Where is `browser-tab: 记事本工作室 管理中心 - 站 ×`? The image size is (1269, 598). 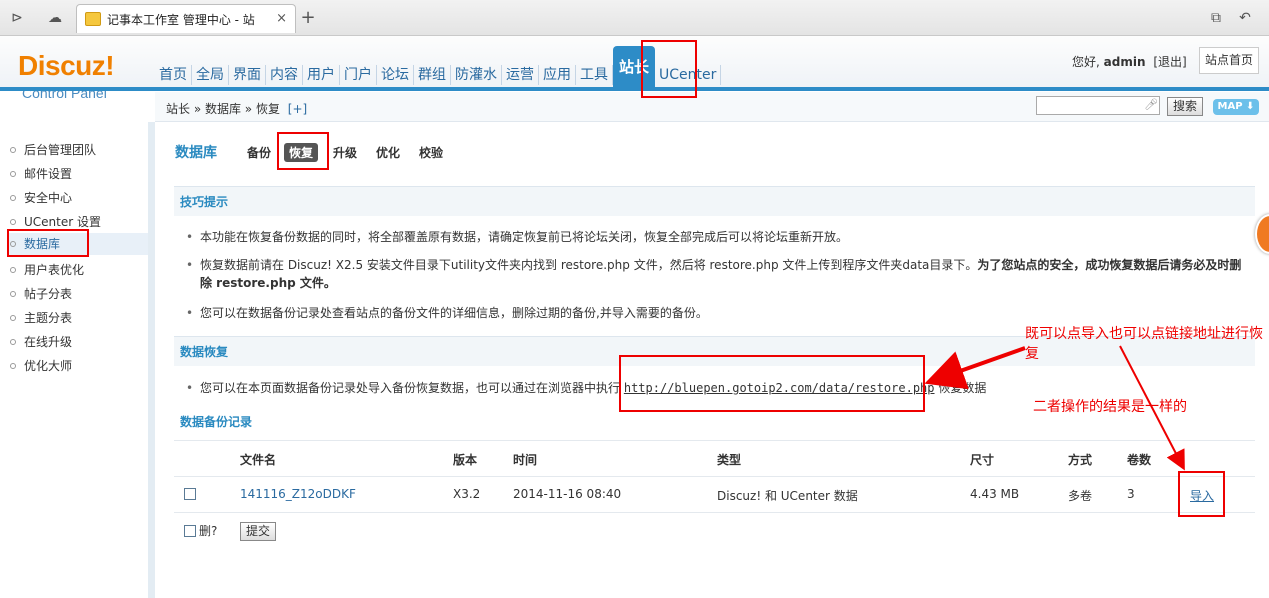
browser-tab: 记事本工作室 管理中心 - 站 × is located at coordinates (186, 18).